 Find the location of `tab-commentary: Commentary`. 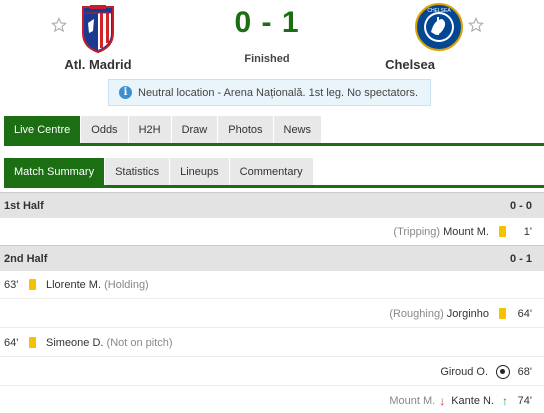

tab-commentary: Commentary is located at coordinates (271, 171).